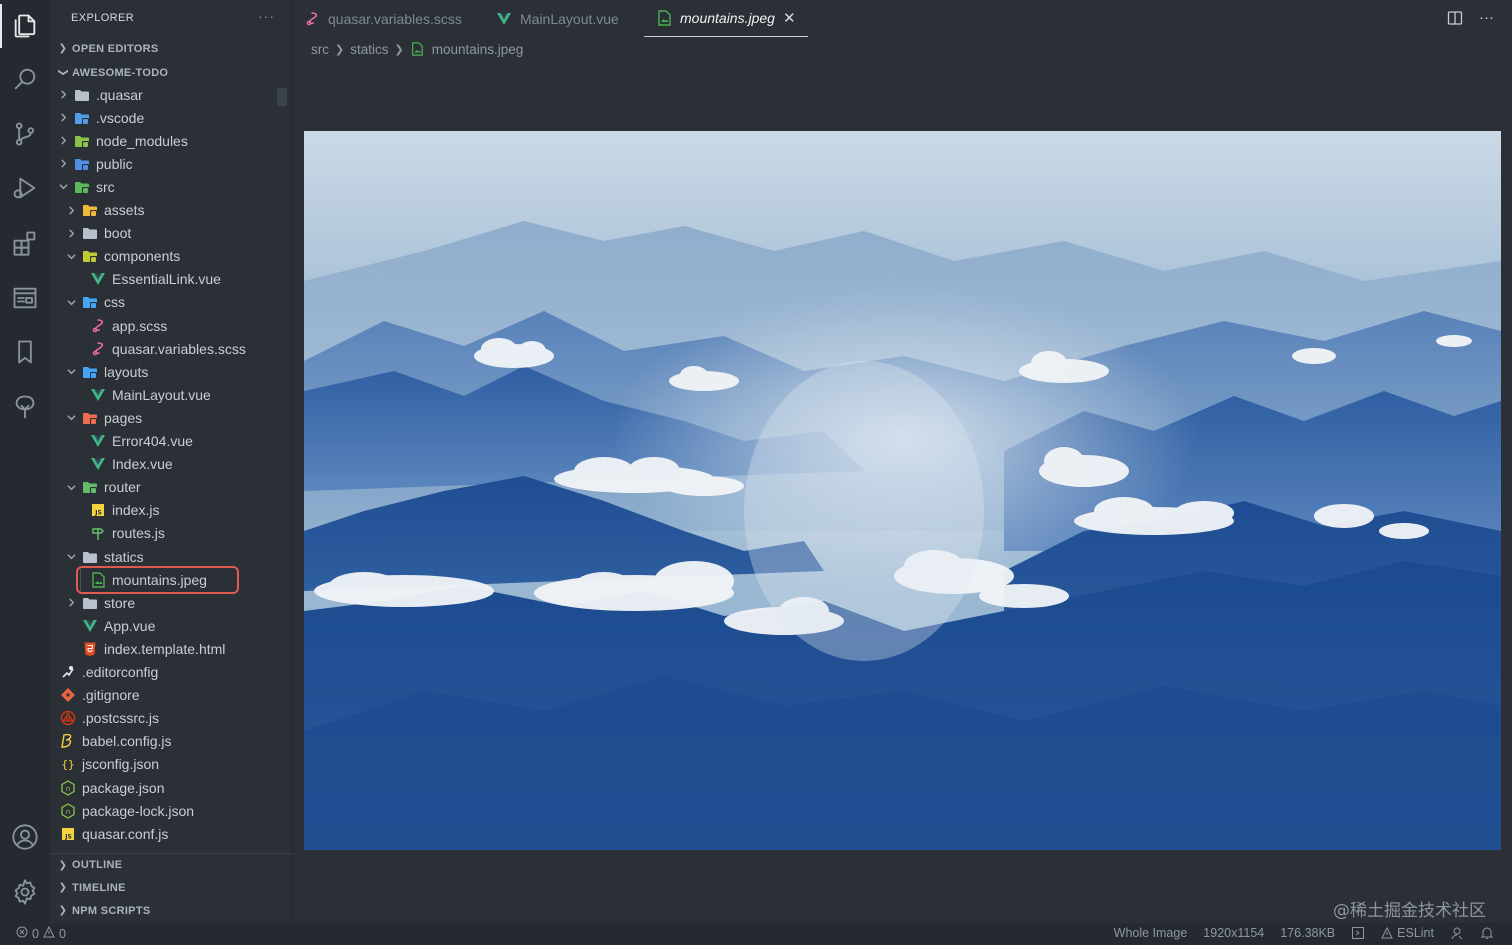 Image resolution: width=1512 pixels, height=945 pixels. Describe the element at coordinates (98, 464) in the screenshot. I see `vue-icon` at that location.